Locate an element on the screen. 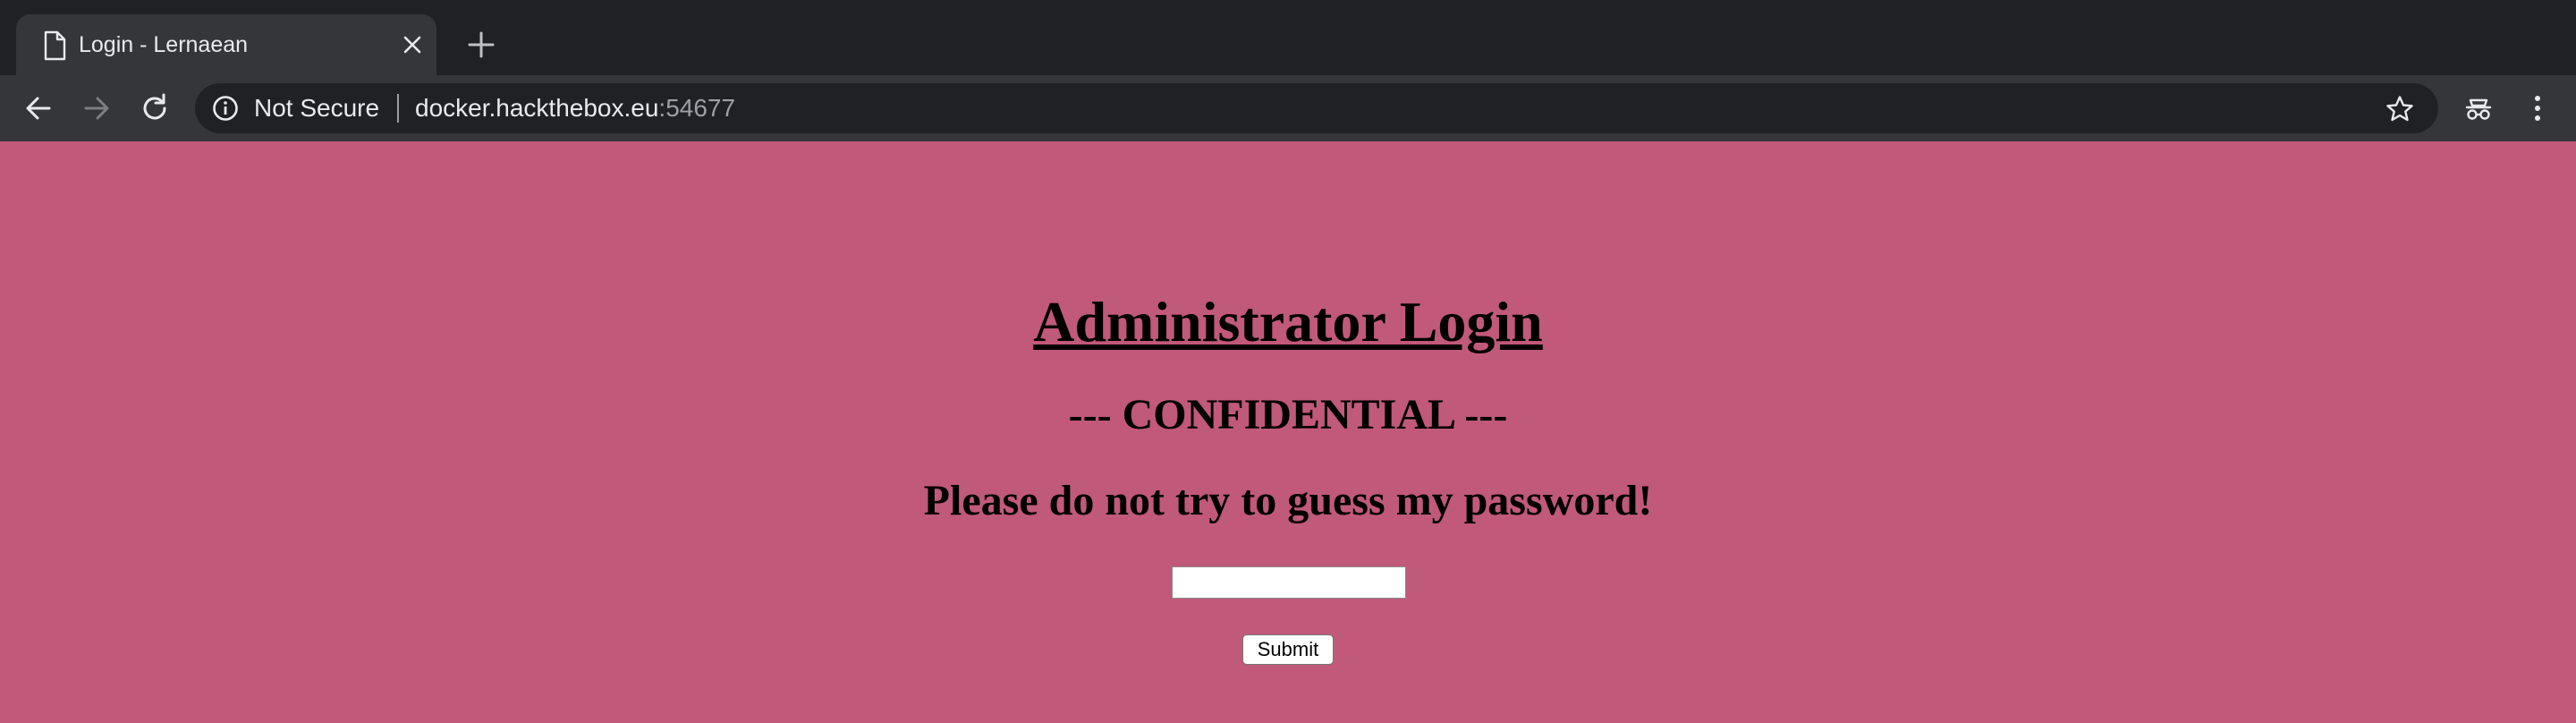 This screenshot has width=2576, height=723. document-icon is located at coordinates (54, 46).